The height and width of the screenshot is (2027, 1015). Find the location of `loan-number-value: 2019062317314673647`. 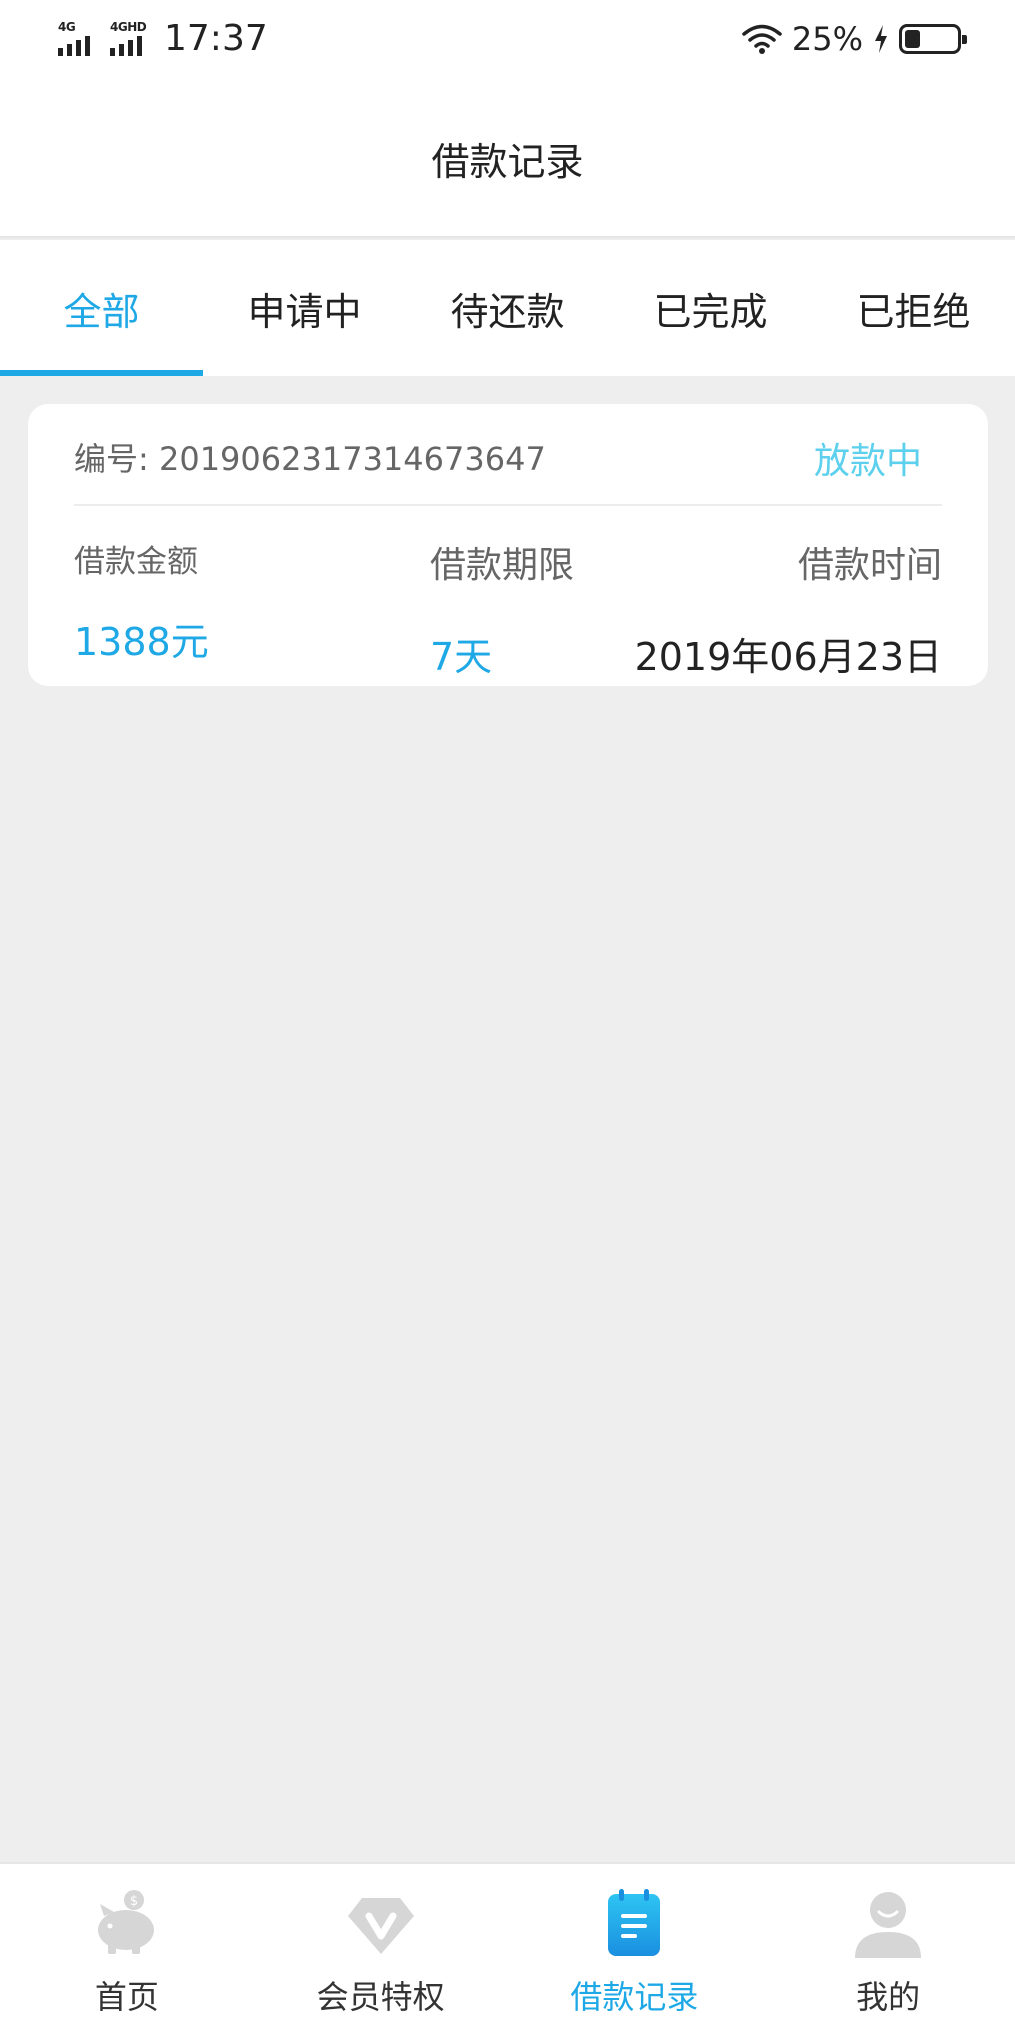

loan-number-value: 2019062317314673647 is located at coordinates (352, 459).